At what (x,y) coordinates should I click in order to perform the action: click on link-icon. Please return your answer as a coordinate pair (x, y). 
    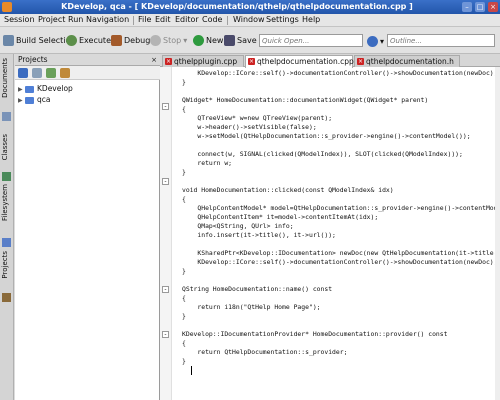
    Looking at the image, I should click on (37, 73).